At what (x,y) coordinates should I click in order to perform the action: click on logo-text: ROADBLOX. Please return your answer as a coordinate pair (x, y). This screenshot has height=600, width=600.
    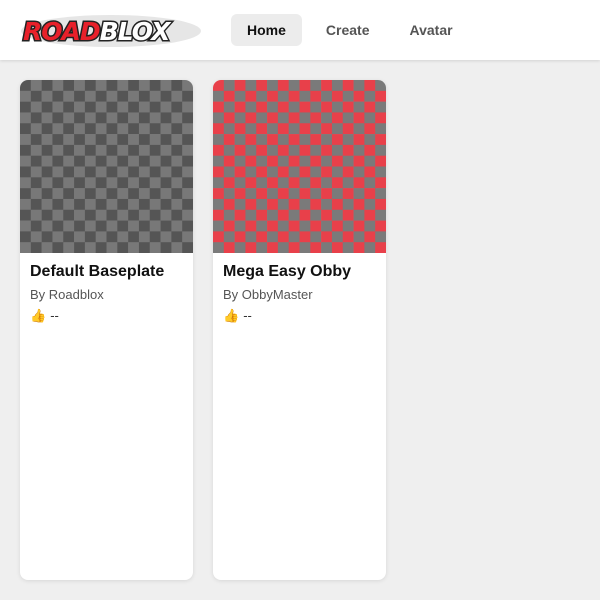
    Looking at the image, I should click on (97, 31).